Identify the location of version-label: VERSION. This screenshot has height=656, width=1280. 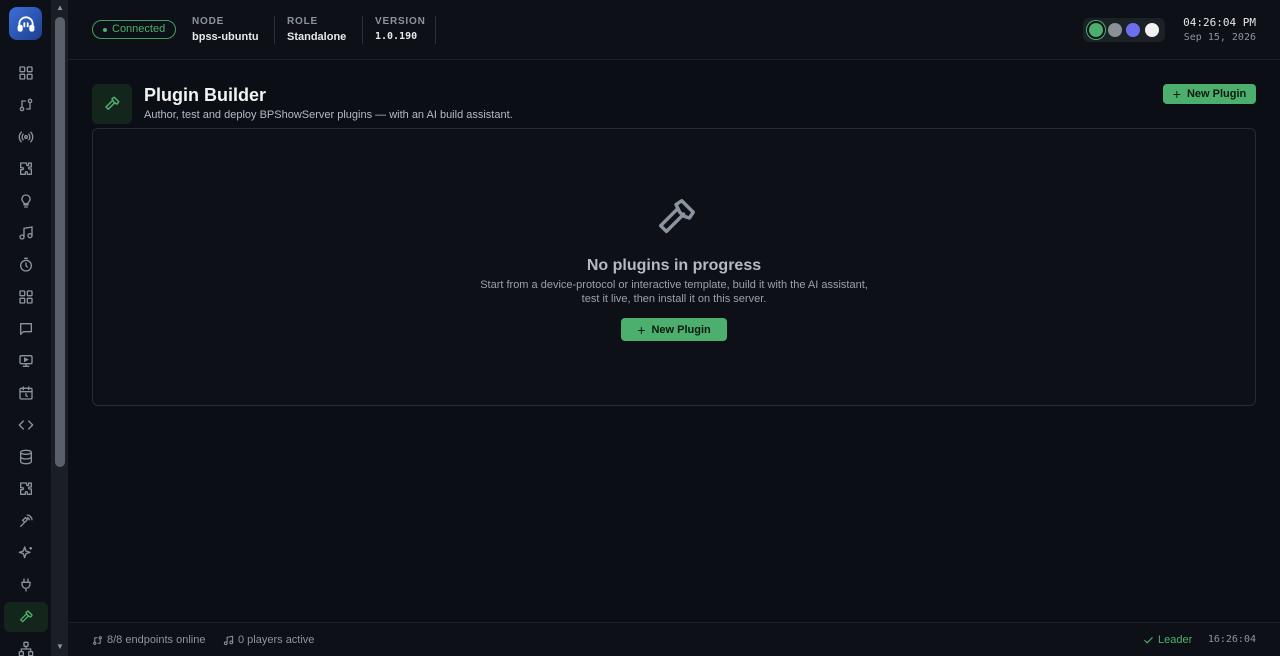
(400, 21).